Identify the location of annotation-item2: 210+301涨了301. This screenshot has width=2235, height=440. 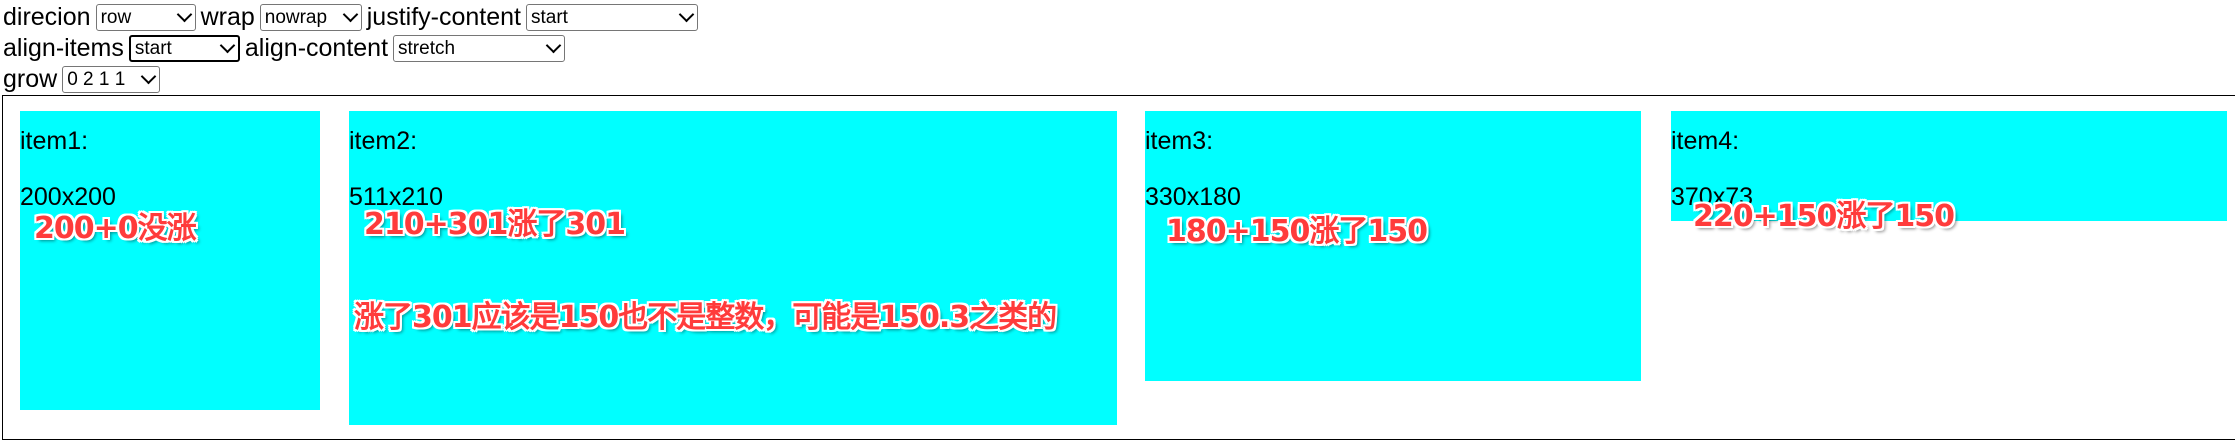
(495, 224).